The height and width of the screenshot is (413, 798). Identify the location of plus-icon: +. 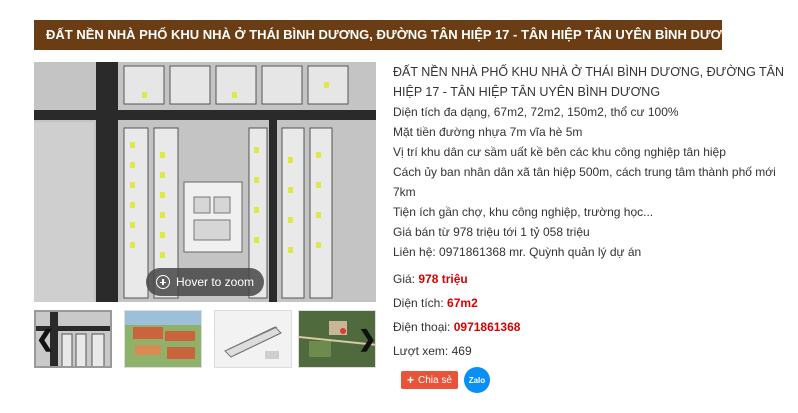
(411, 380).